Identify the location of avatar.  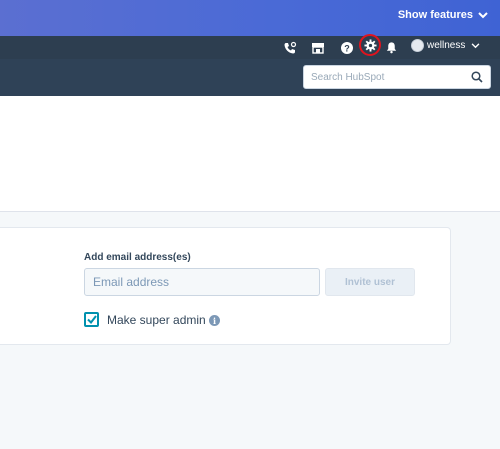
(417, 45).